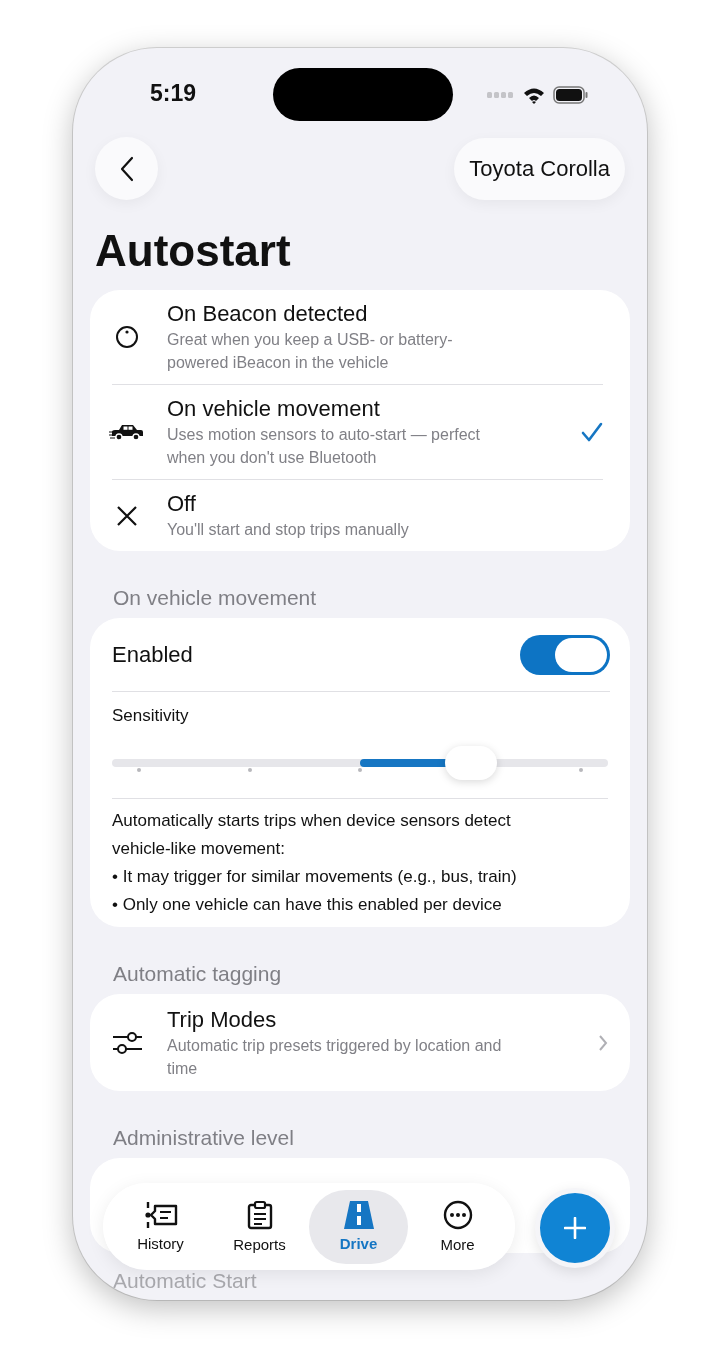 The width and height of the screenshot is (720, 1350). I want to click on toggle-label: Enabled, so click(152, 654).